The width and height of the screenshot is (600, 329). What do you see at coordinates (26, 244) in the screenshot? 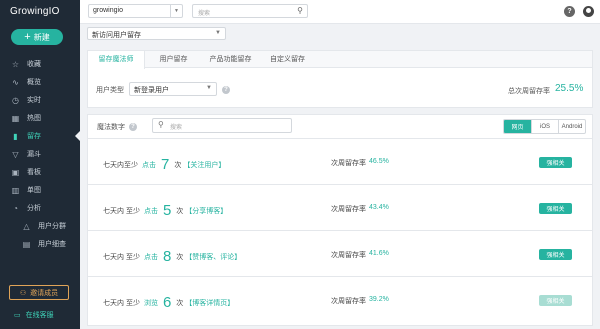
I see `detail-icon: ▤` at bounding box center [26, 244].